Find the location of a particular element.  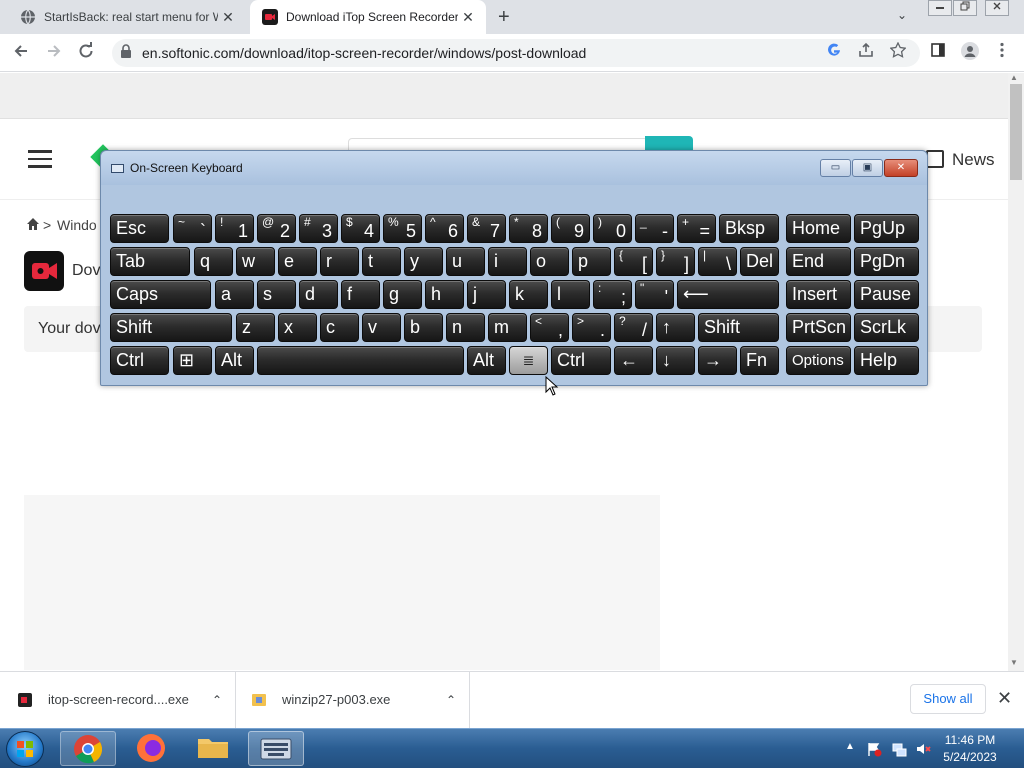

key-5: % 5 is located at coordinates (402, 228).